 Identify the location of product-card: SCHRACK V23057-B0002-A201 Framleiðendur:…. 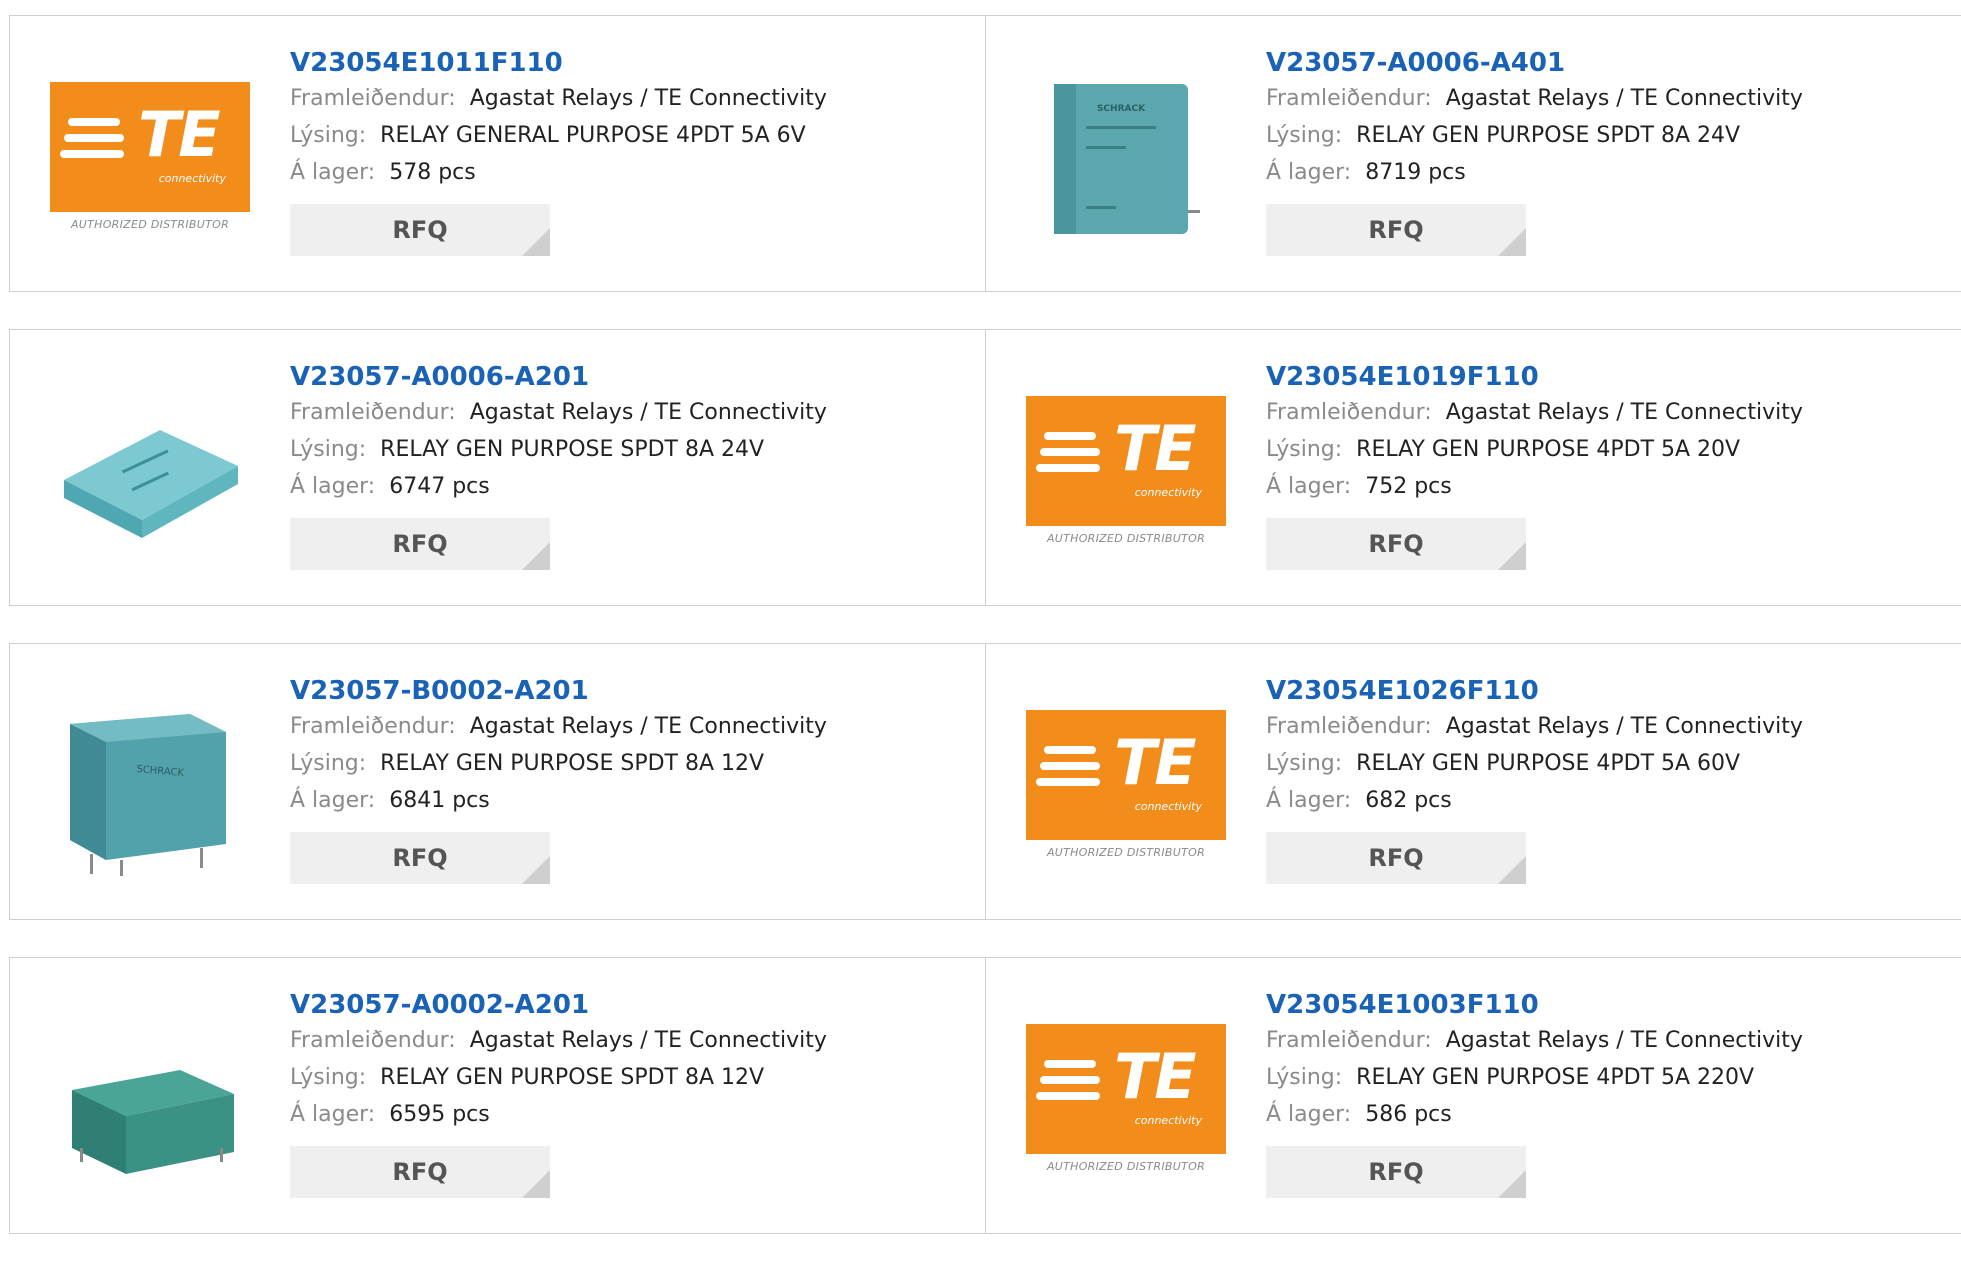
(497, 781).